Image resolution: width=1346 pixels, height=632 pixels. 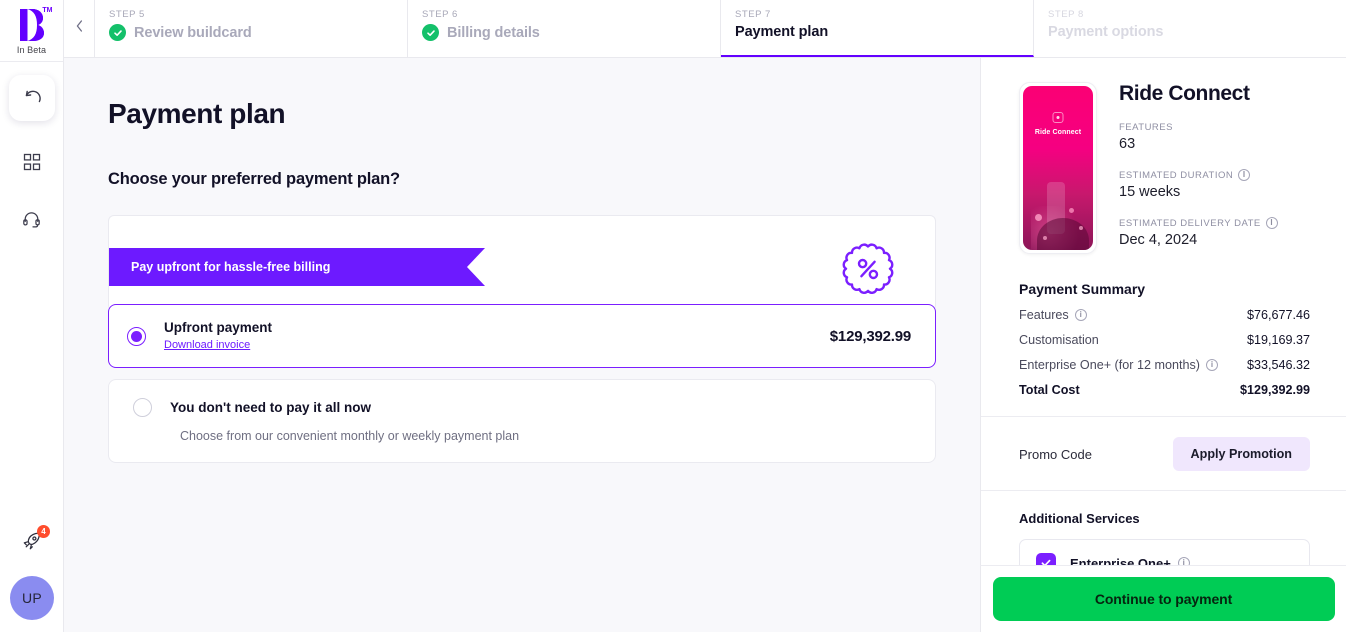 I want to click on upfront-option-price: $129,392.99, so click(x=870, y=336).